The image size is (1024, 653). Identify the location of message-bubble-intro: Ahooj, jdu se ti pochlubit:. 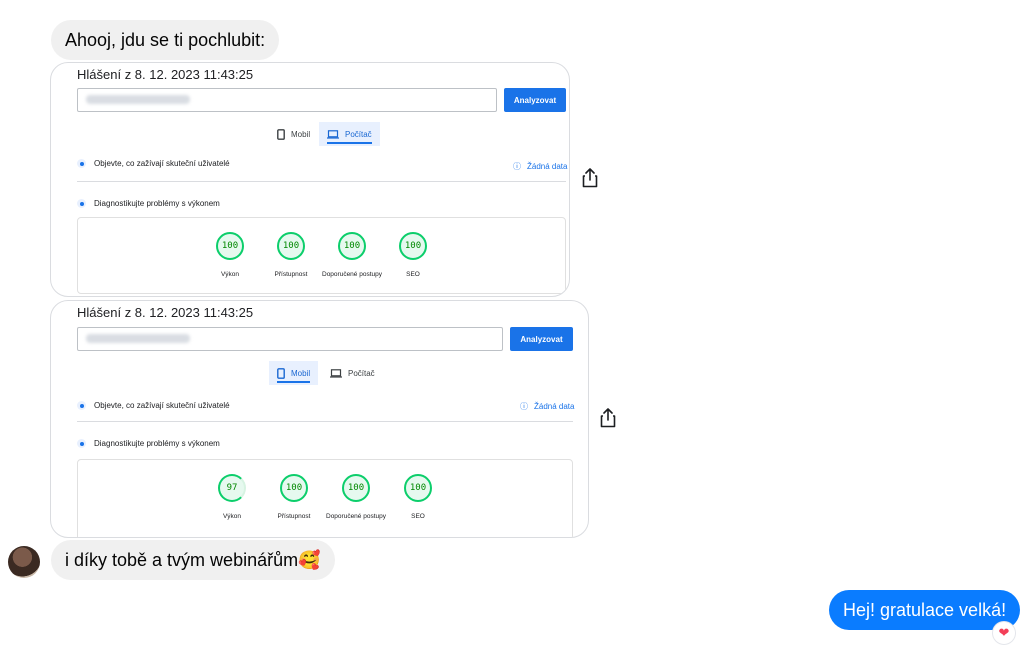
(165, 40).